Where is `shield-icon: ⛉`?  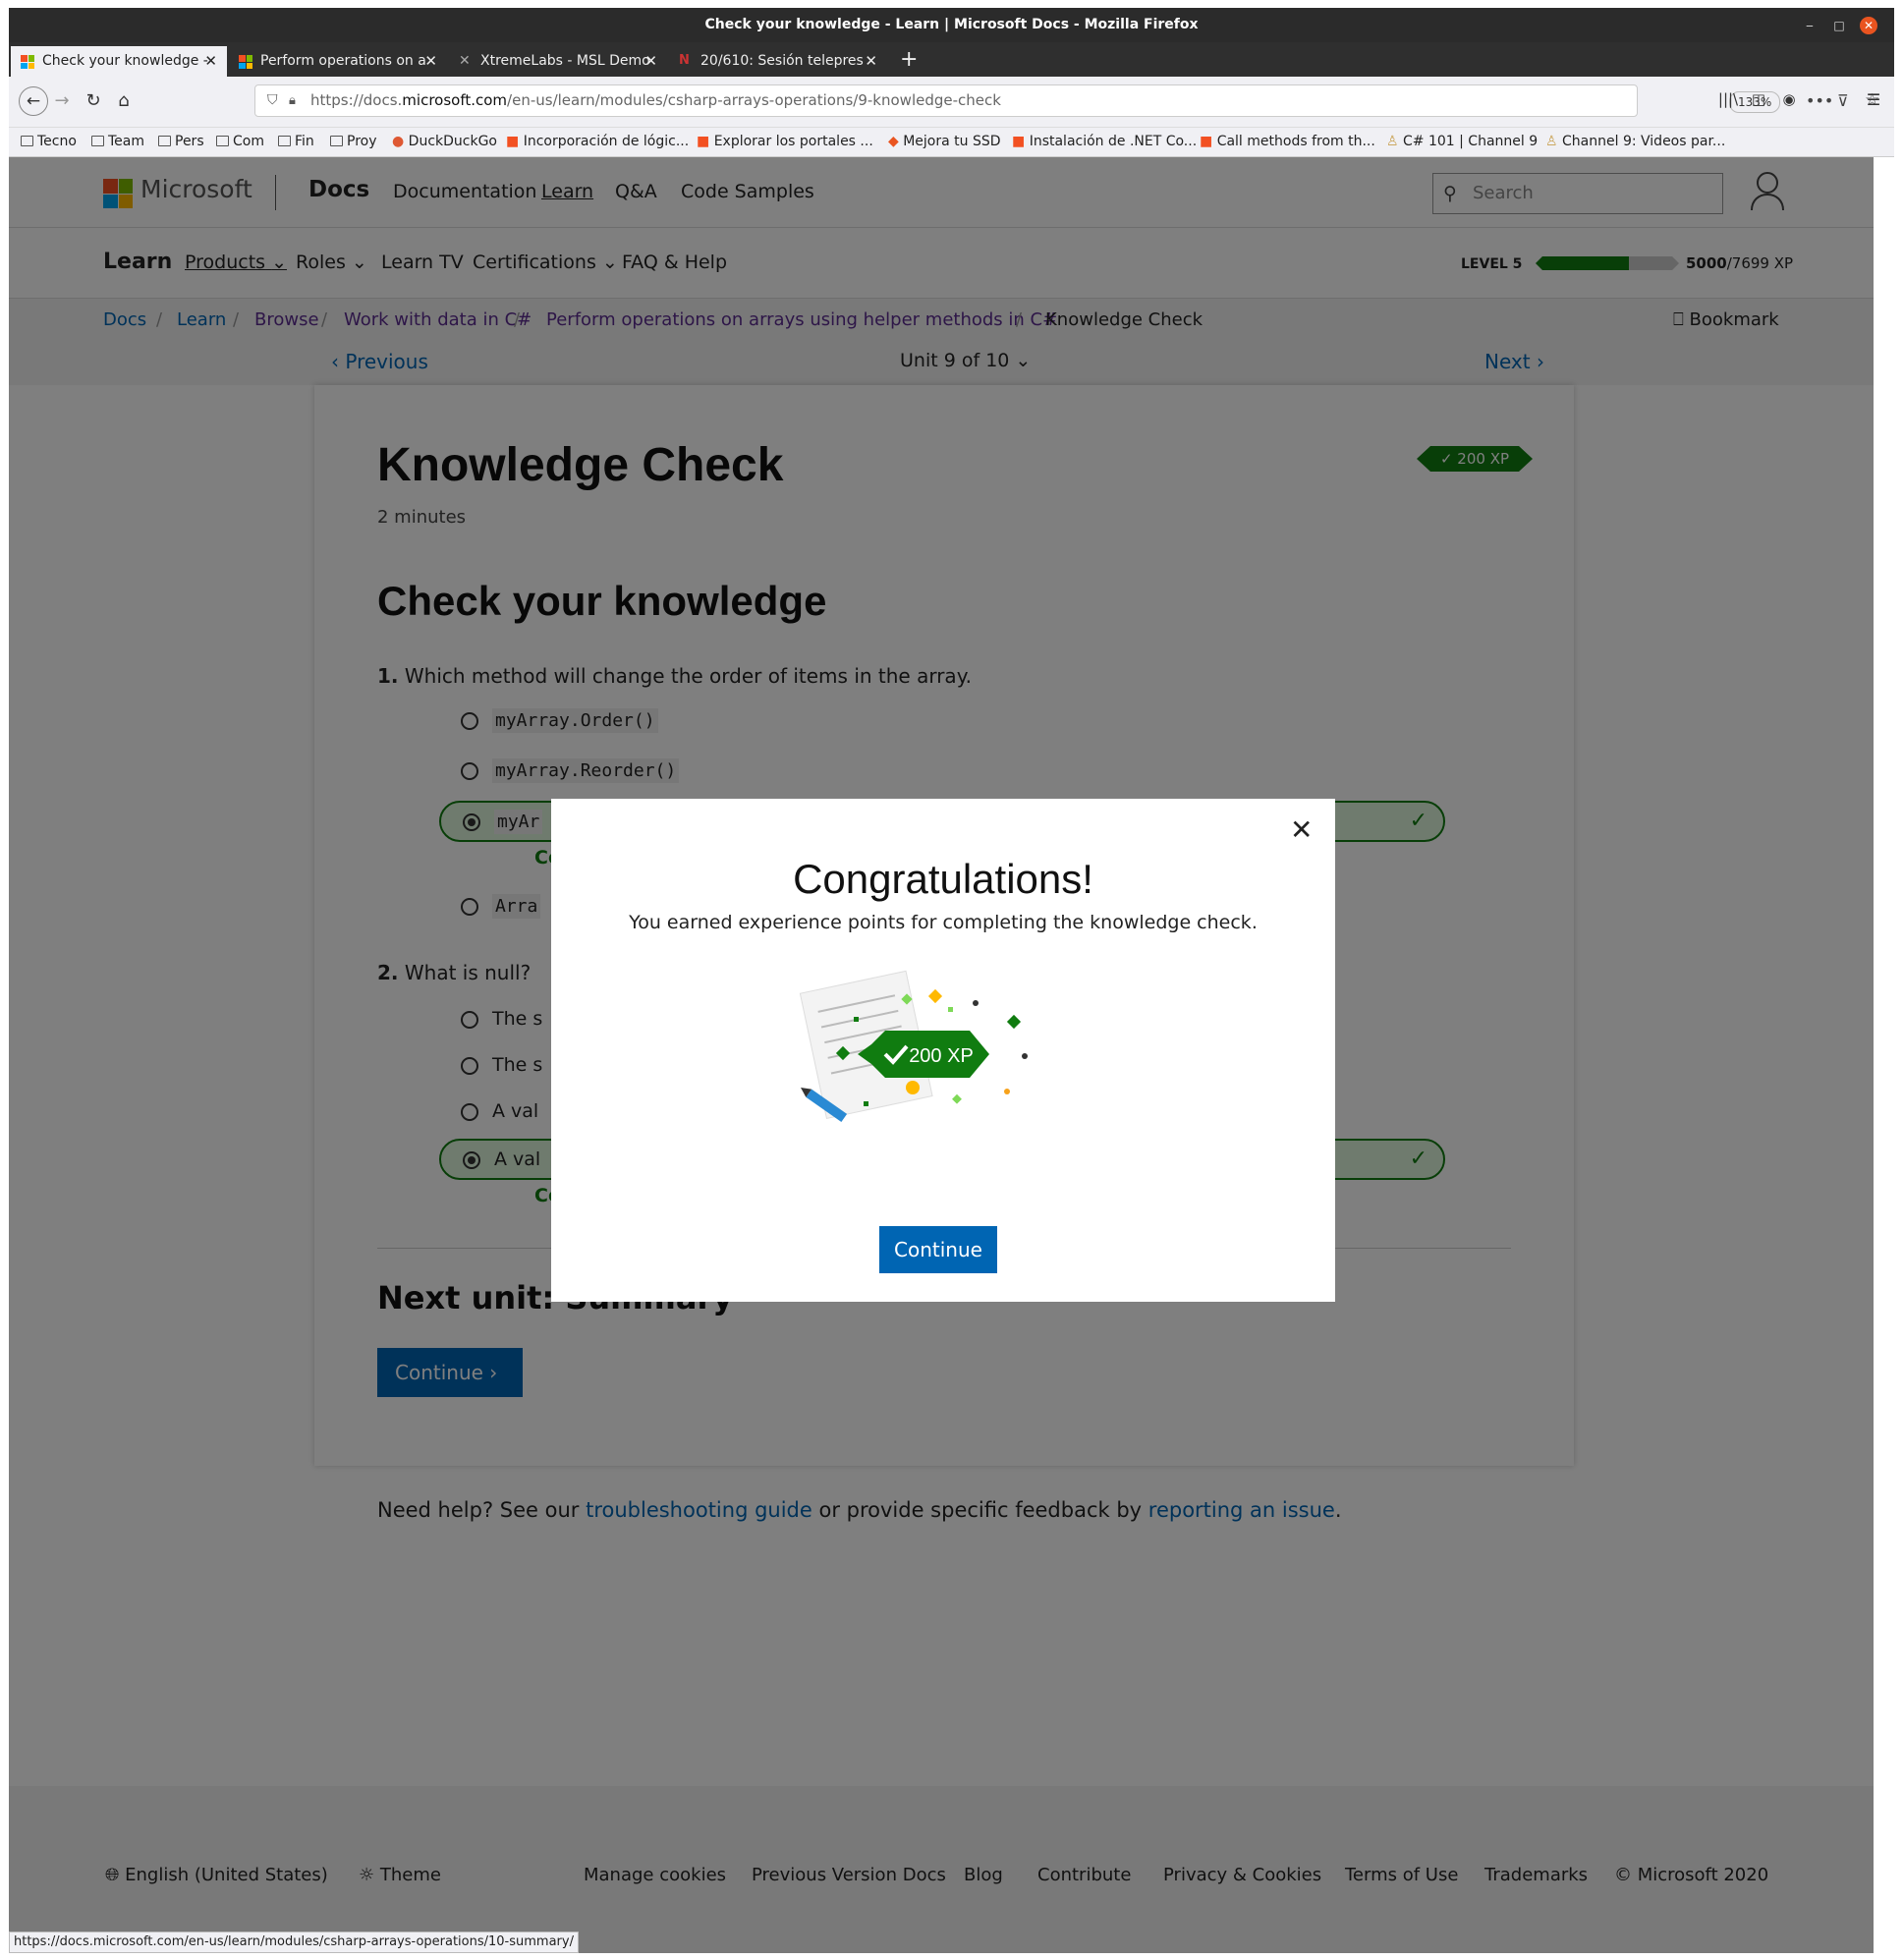
shield-icon: ⛉ is located at coordinates (272, 100).